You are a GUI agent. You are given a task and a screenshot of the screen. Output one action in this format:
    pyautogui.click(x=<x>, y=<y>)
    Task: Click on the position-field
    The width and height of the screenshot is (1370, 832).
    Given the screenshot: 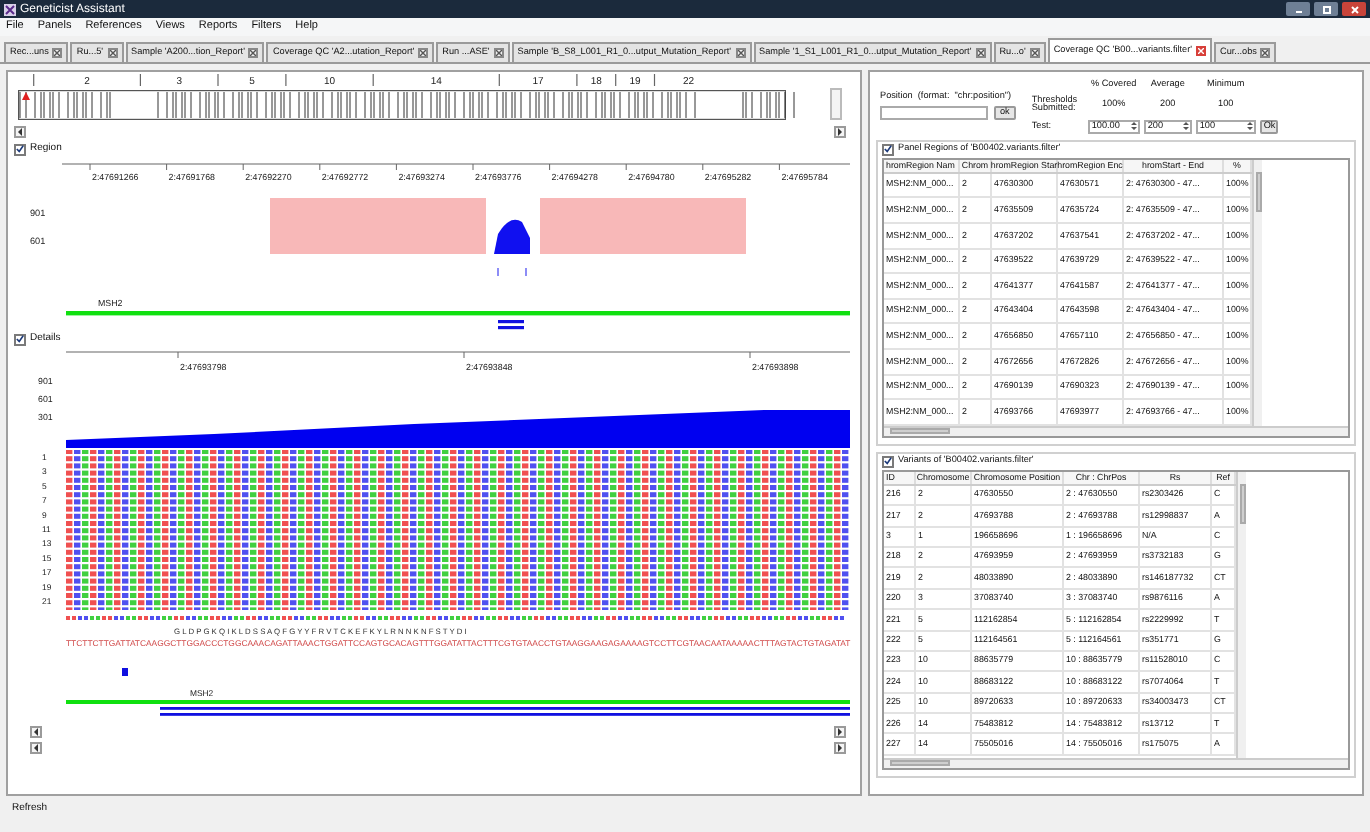 What is the action you would take?
    pyautogui.click(x=934, y=112)
    